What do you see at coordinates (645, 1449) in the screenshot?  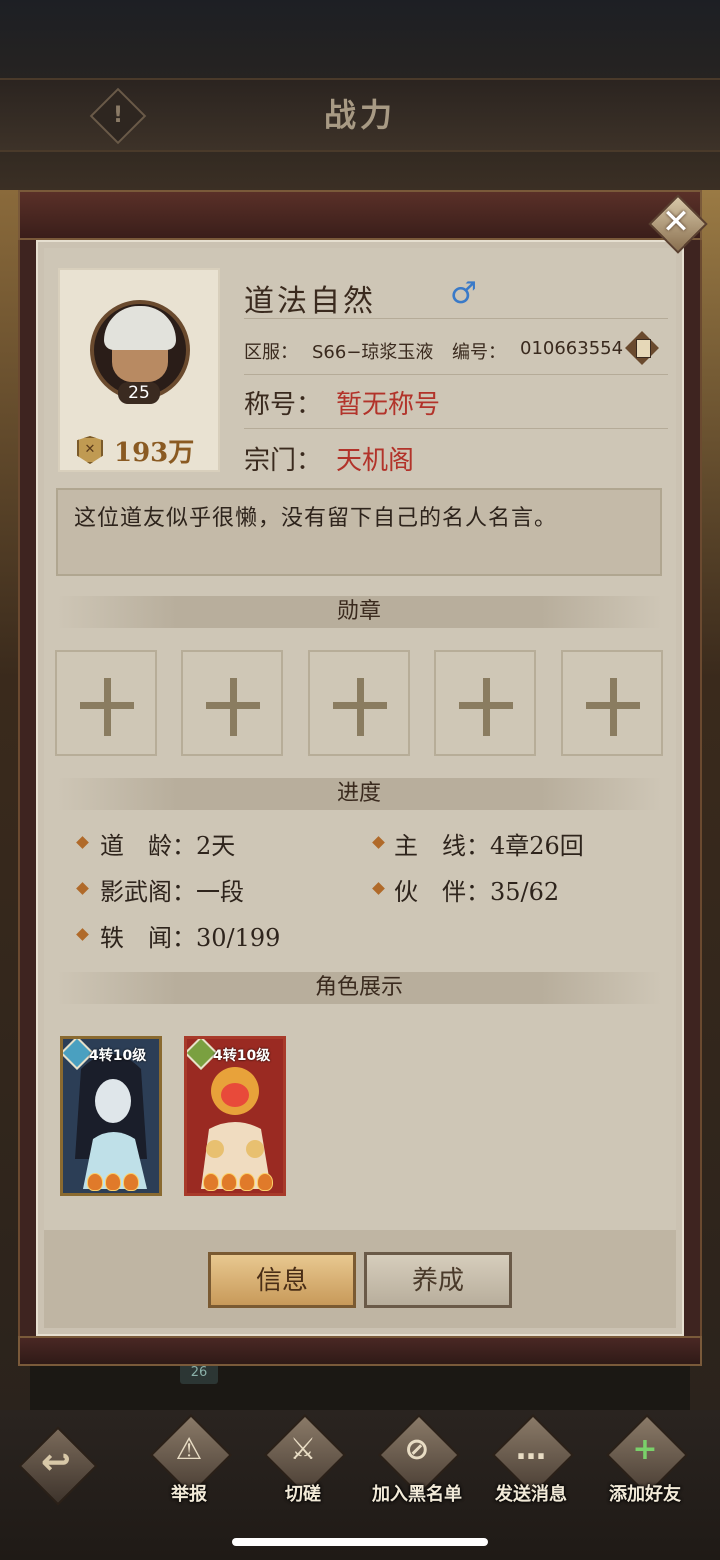 I see `add-friend-icon: +` at bounding box center [645, 1449].